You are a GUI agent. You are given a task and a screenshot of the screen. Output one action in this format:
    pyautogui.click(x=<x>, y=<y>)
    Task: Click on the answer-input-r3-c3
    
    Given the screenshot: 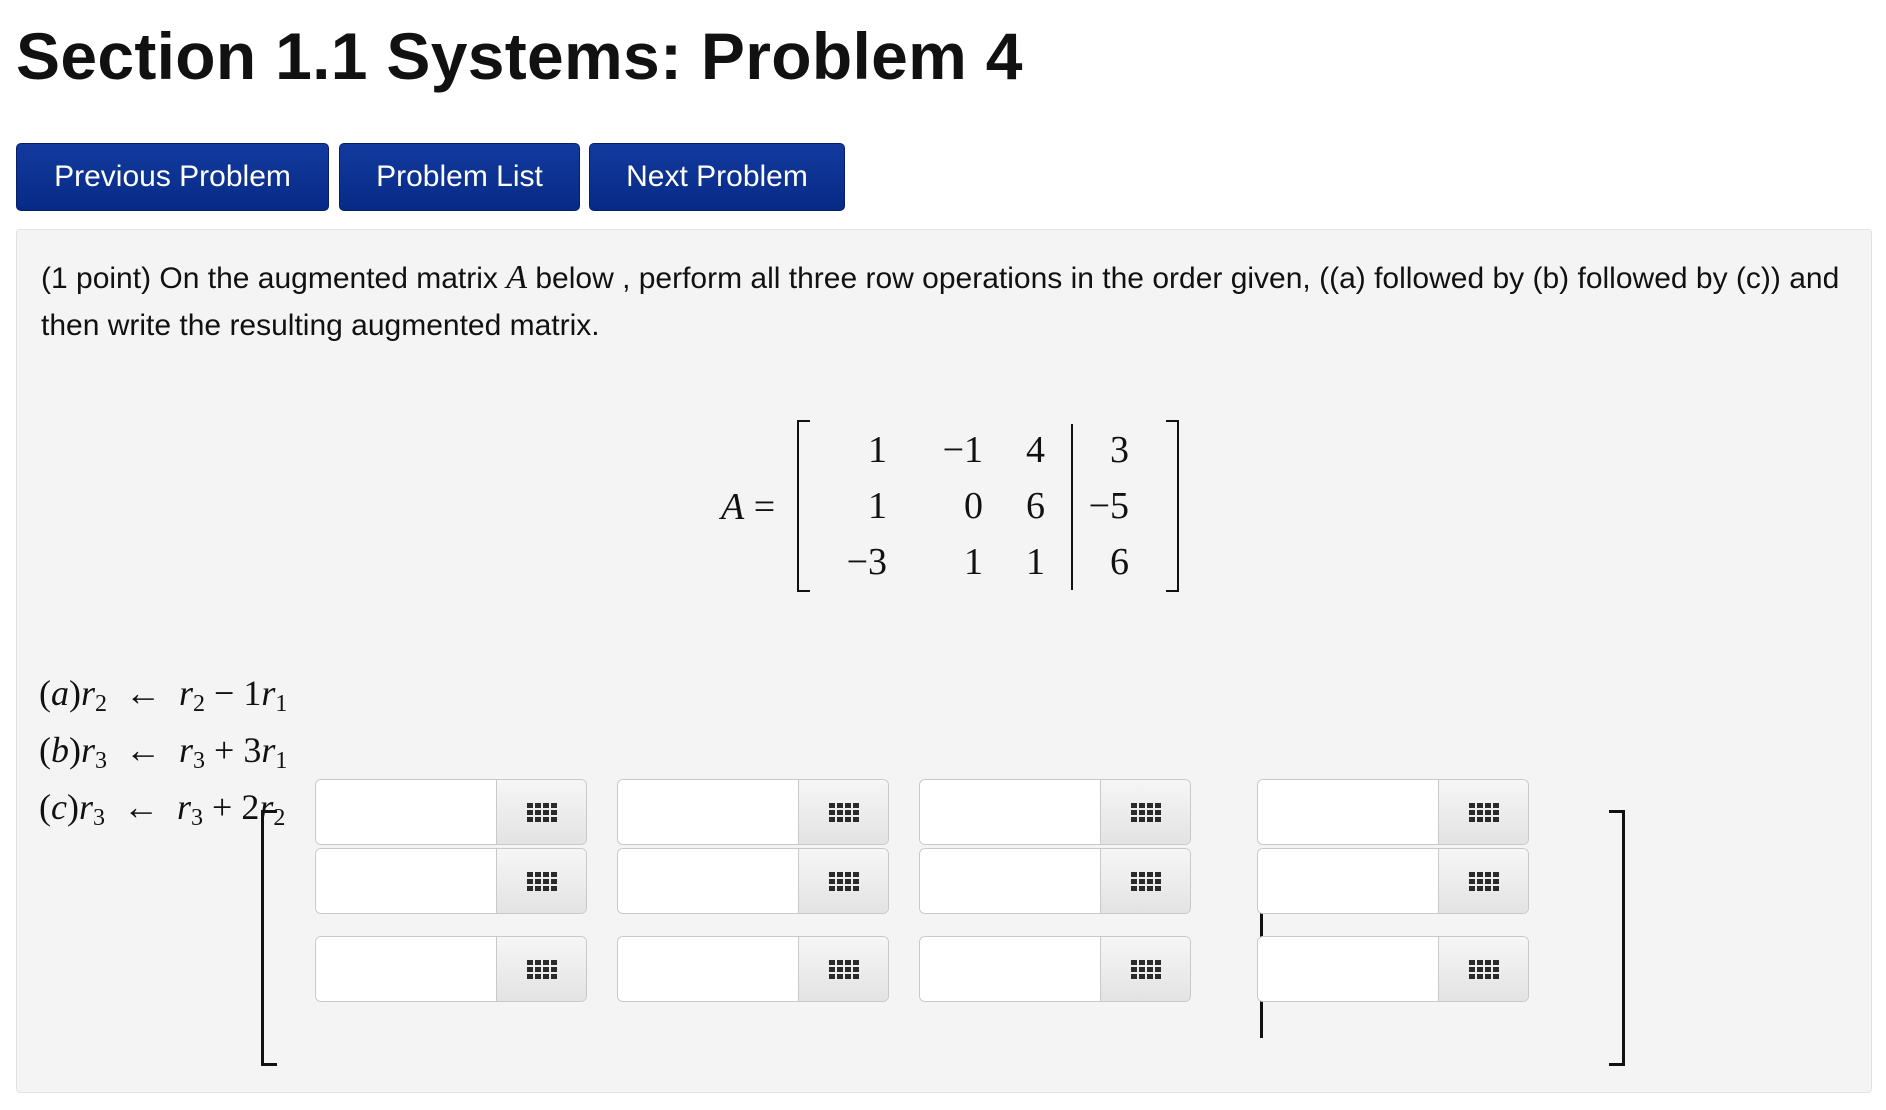 What is the action you would take?
    pyautogui.click(x=1010, y=969)
    